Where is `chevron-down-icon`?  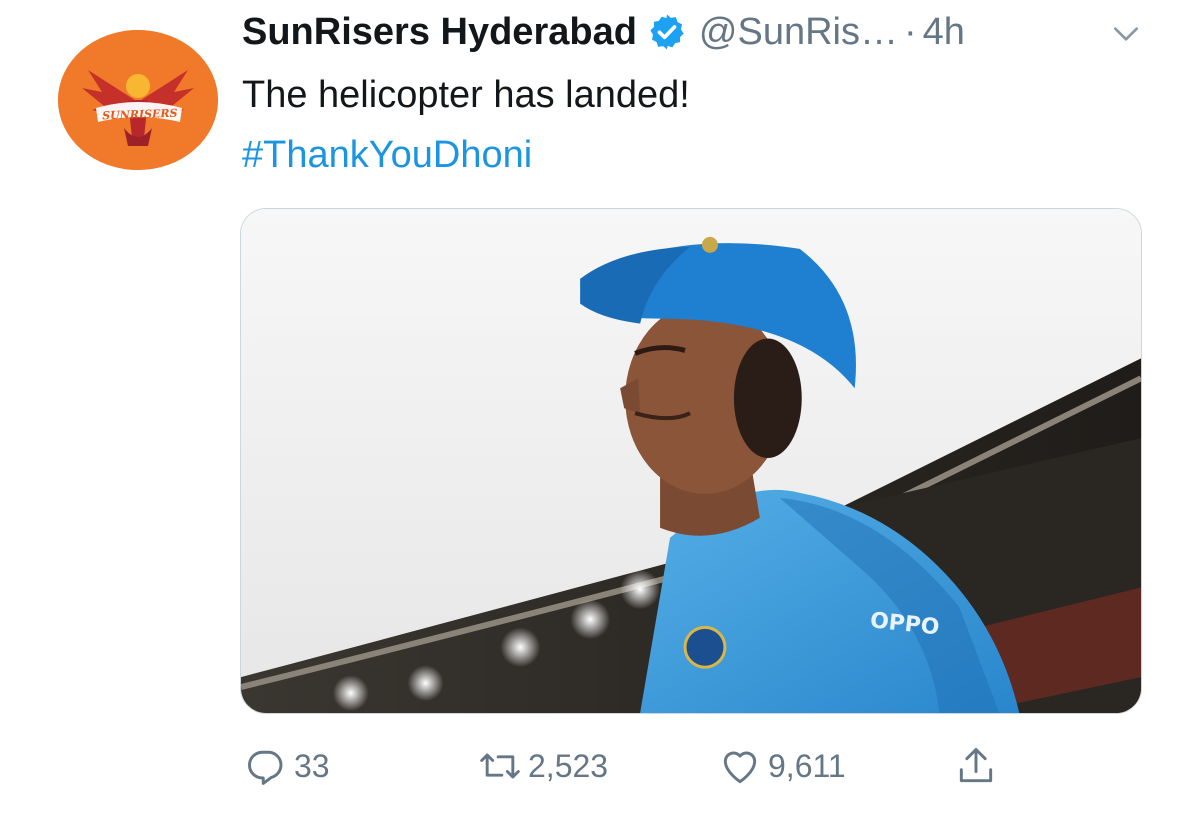
chevron-down-icon is located at coordinates (1126, 34).